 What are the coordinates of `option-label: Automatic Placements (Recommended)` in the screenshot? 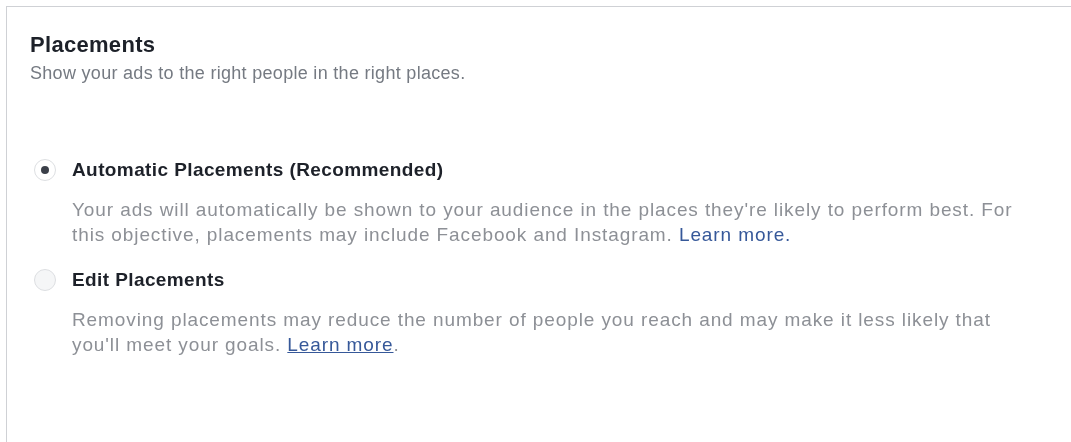 It's located at (258, 170).